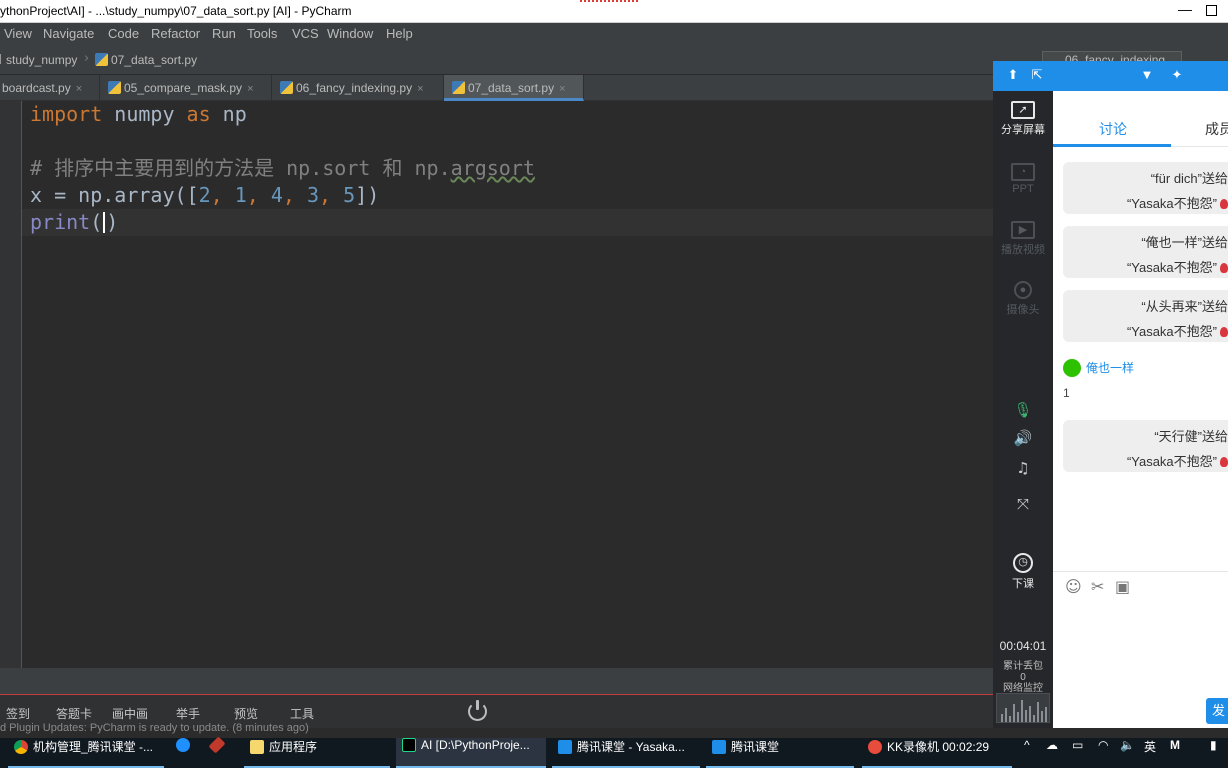 This screenshot has width=1228, height=768. I want to click on recording-indicator, so click(609, 1).